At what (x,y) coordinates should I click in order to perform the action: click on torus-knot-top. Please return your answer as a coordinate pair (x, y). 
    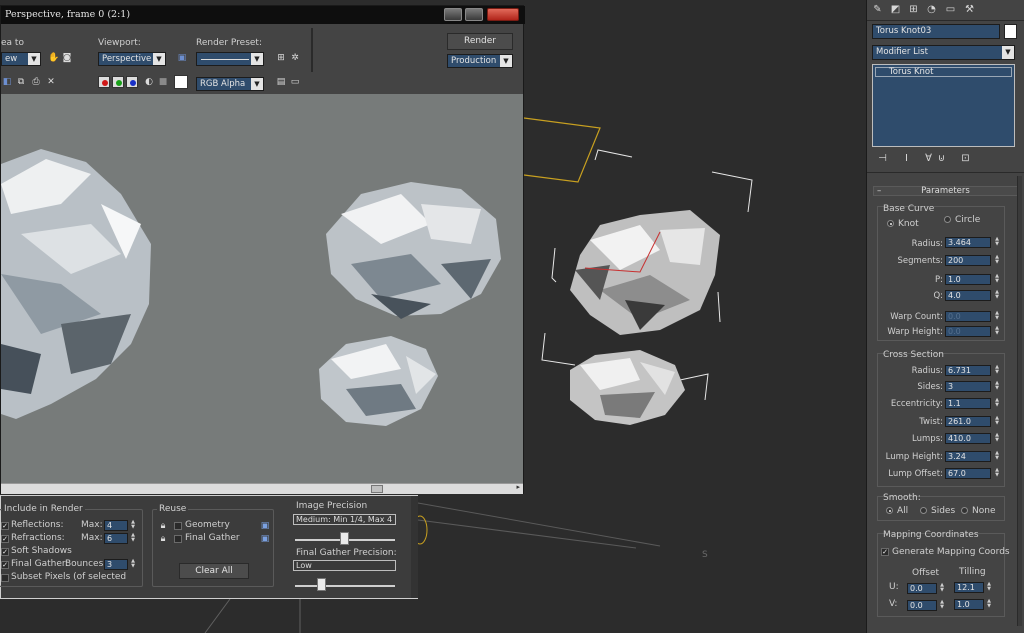
    Looking at the image, I should click on (645, 272).